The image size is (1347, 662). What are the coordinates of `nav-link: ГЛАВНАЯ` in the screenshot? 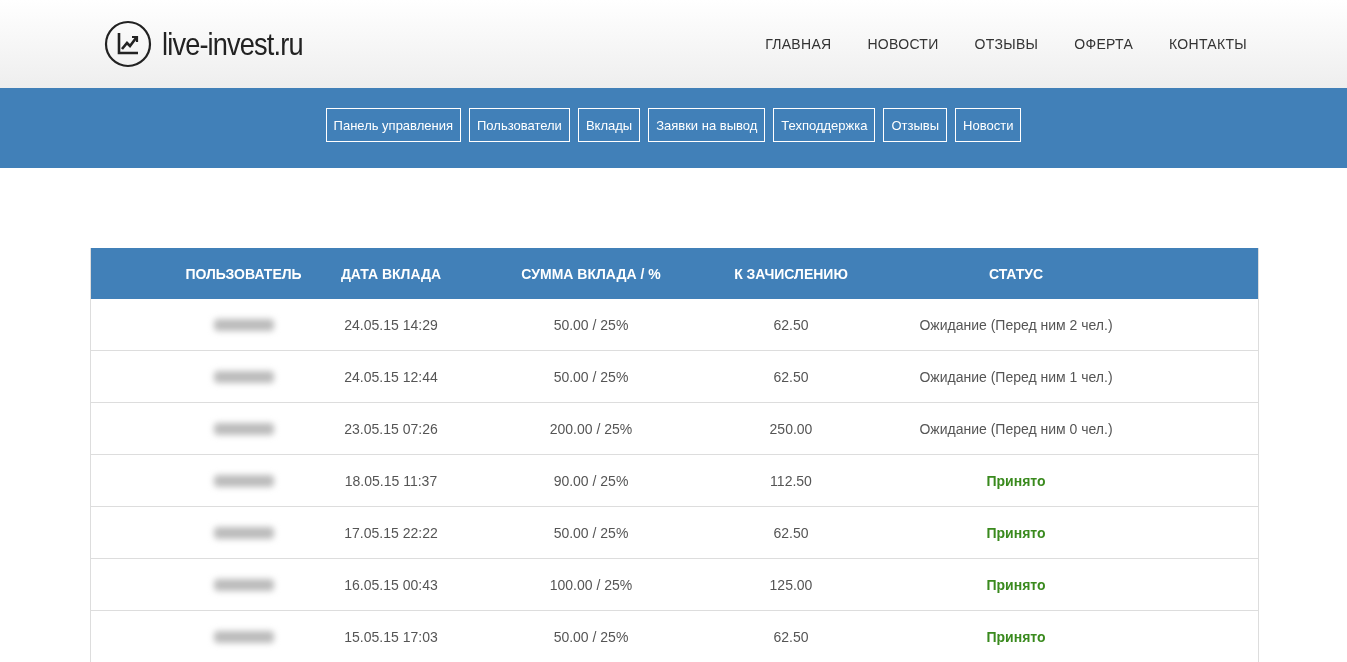 It's located at (798, 44).